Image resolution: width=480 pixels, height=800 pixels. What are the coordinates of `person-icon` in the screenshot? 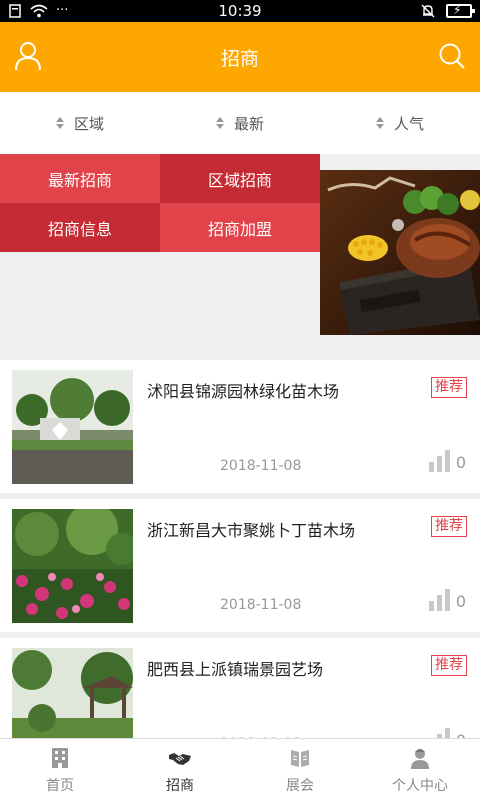 It's located at (420, 759).